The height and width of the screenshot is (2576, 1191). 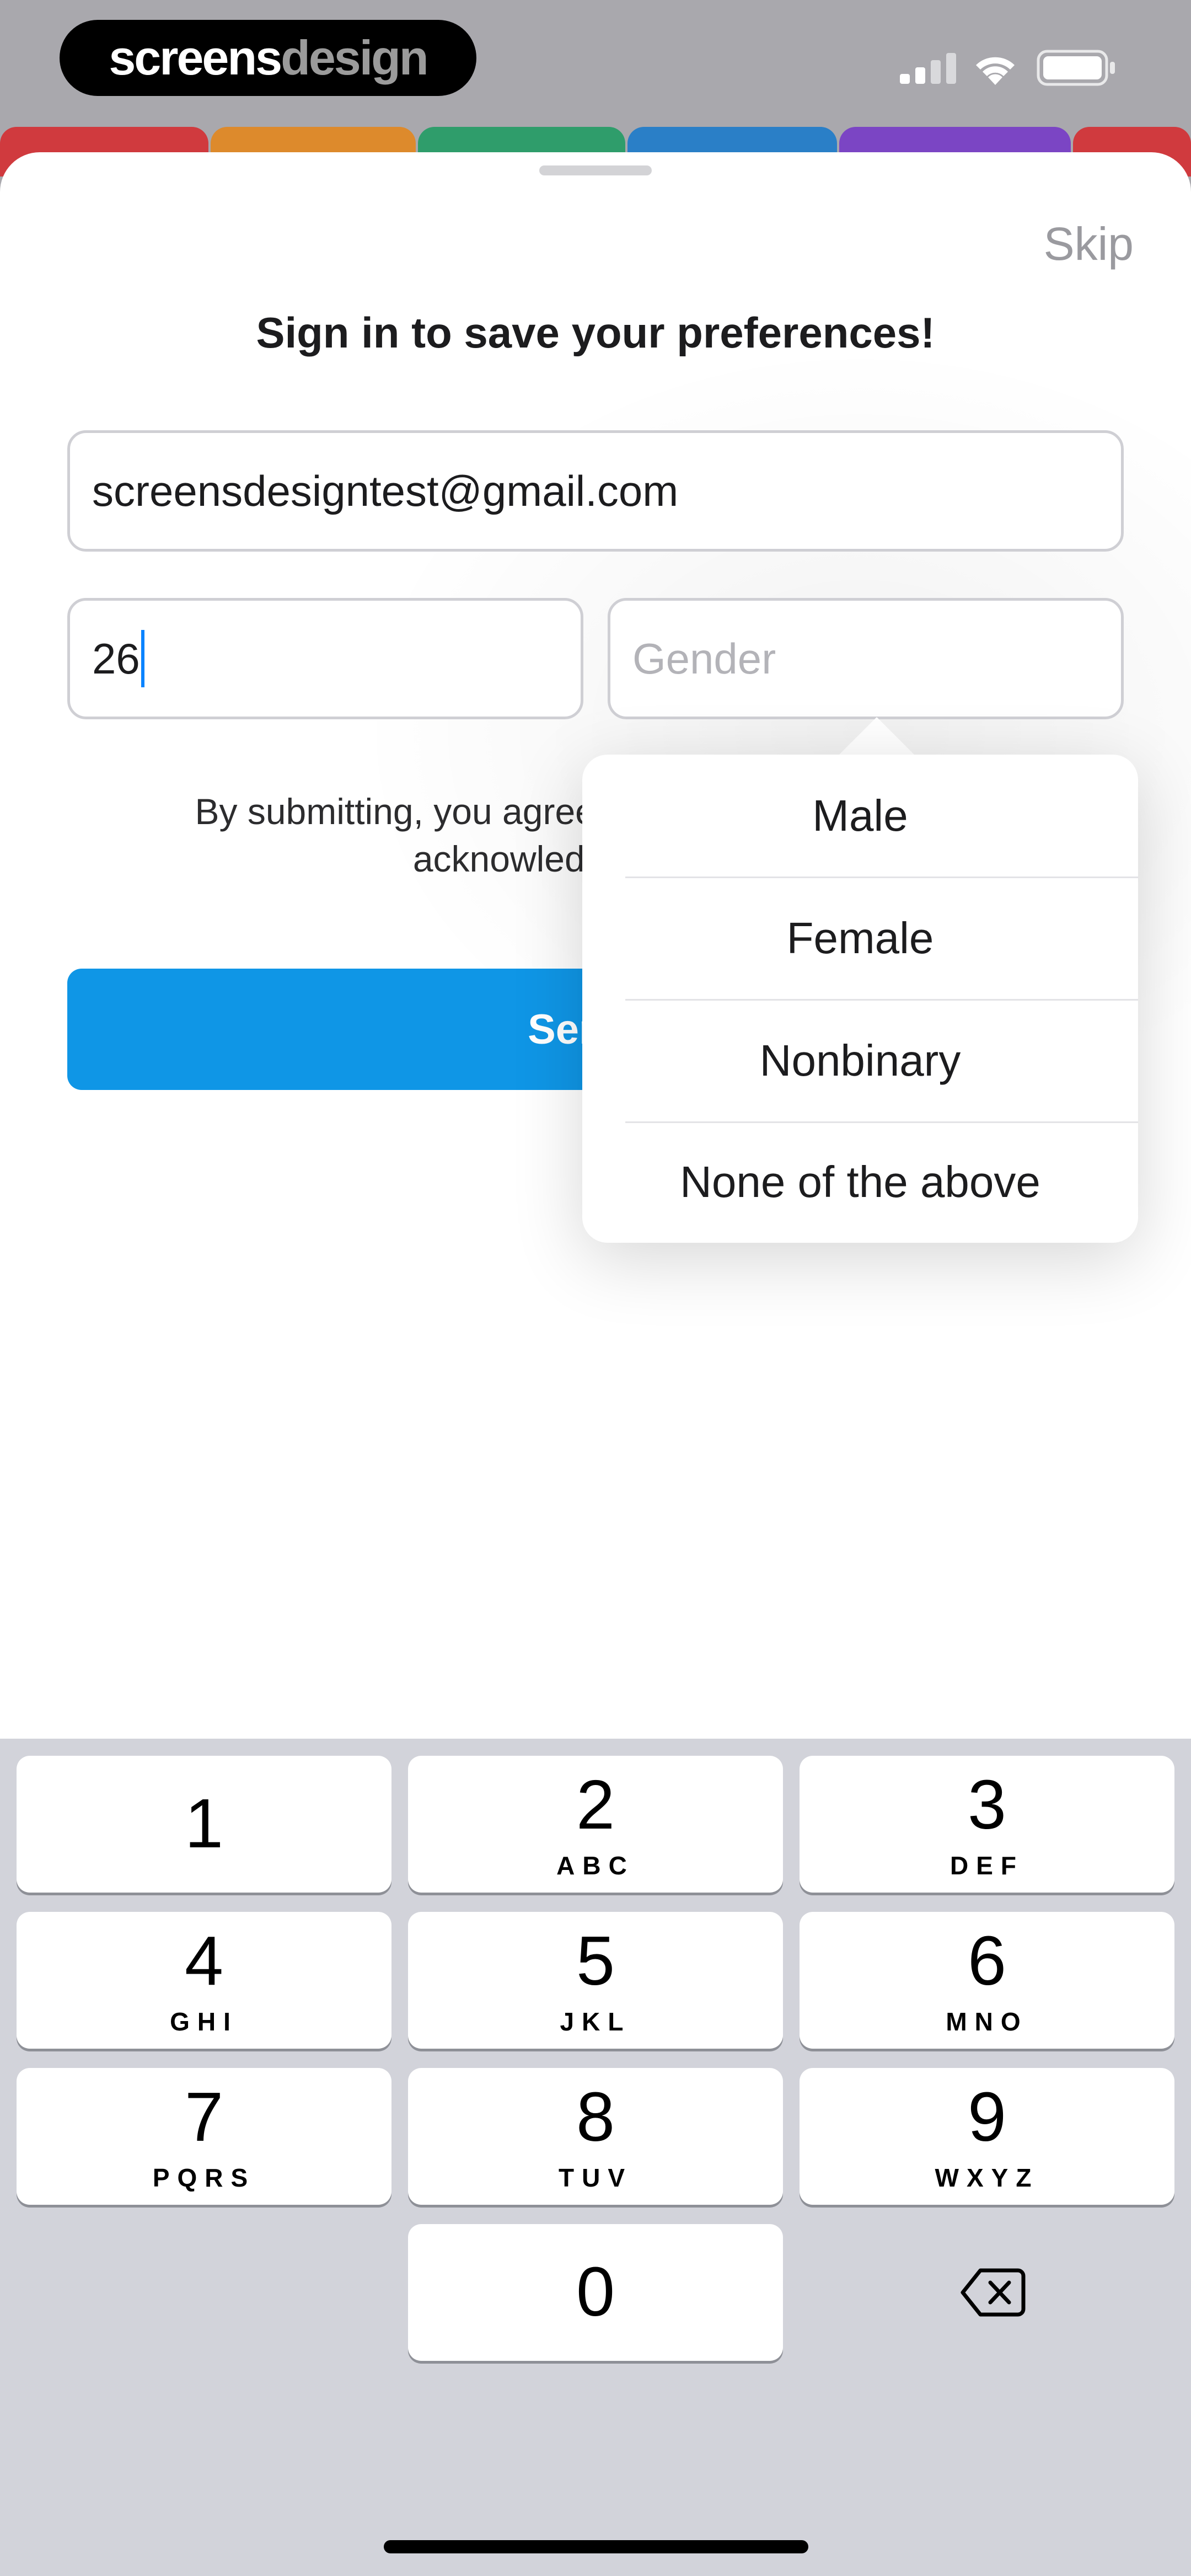 What do you see at coordinates (987, 2021) in the screenshot?
I see `key-letters: MNO` at bounding box center [987, 2021].